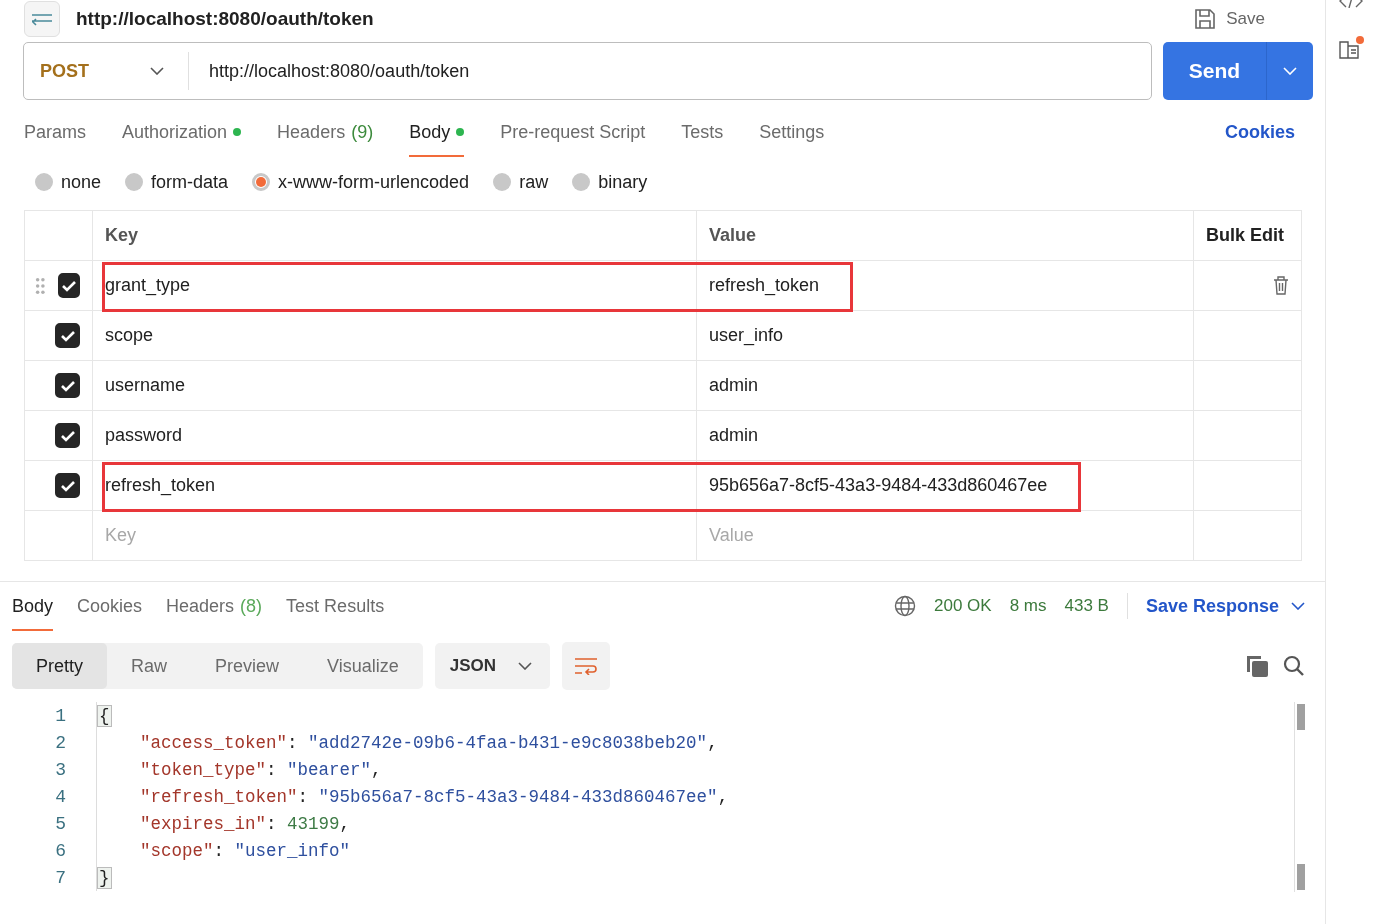 The image size is (1376, 924). What do you see at coordinates (521, 182) in the screenshot?
I see `body-type-radio: raw` at bounding box center [521, 182].